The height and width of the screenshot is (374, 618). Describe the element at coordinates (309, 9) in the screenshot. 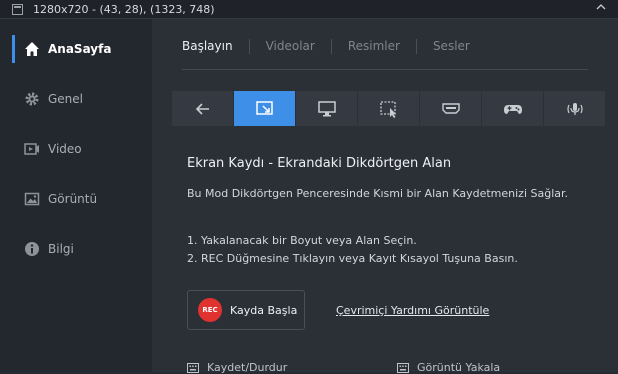

I see `title-bar: 1280x720 - (43, 28), (1323, 748)` at that location.